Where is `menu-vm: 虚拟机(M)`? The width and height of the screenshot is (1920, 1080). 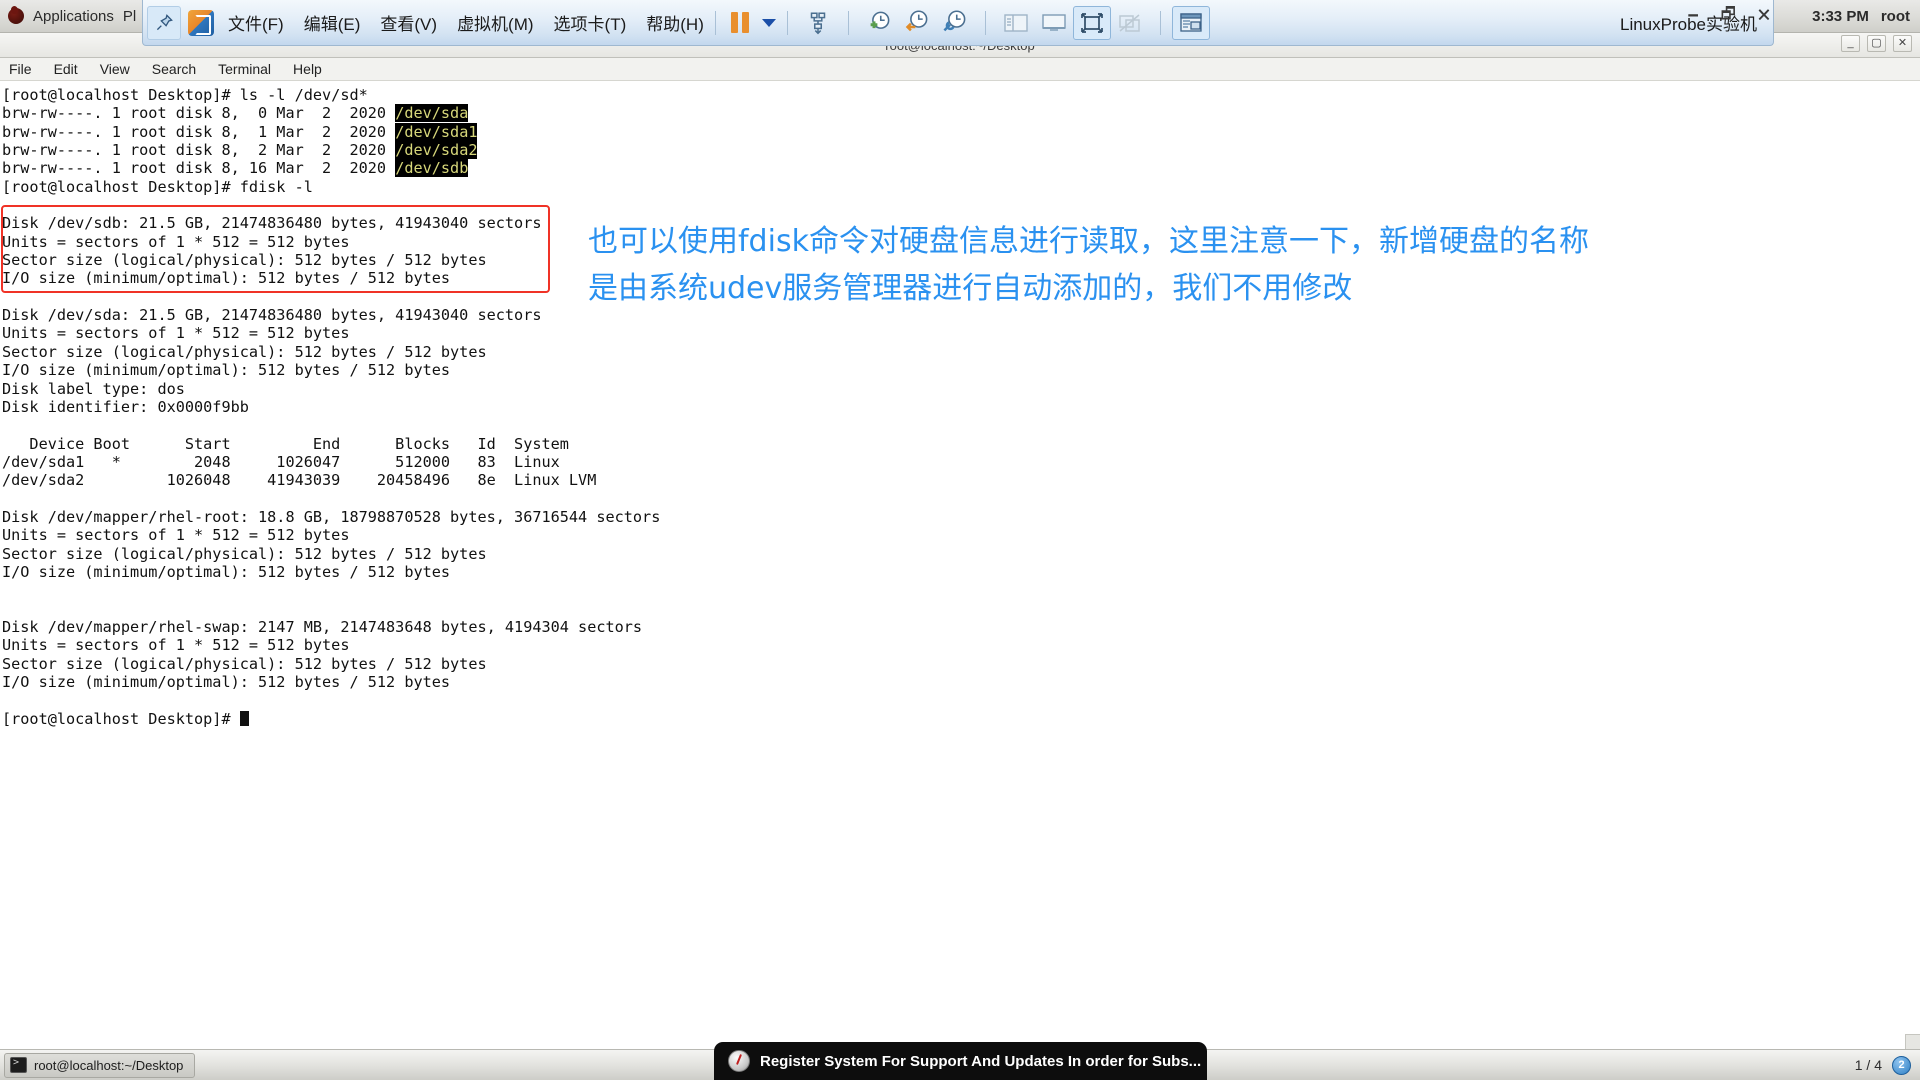
menu-vm: 虚拟机(M) is located at coordinates (495, 22).